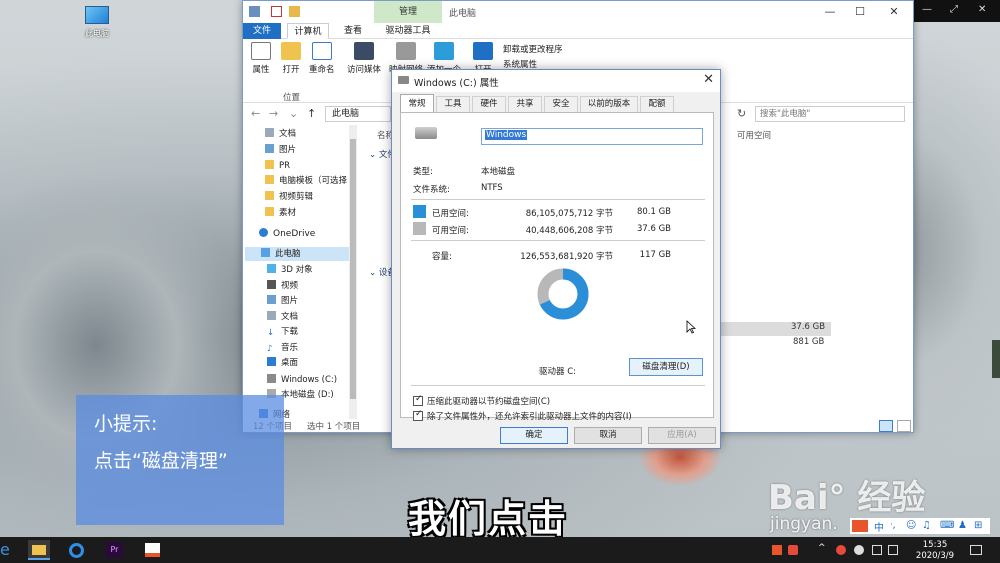 This screenshot has height=563, width=1000. What do you see at coordinates (578, 12) in the screenshot?
I see `explorer-titlebar: 管理 此电脑 — ☐ ✕` at bounding box center [578, 12].